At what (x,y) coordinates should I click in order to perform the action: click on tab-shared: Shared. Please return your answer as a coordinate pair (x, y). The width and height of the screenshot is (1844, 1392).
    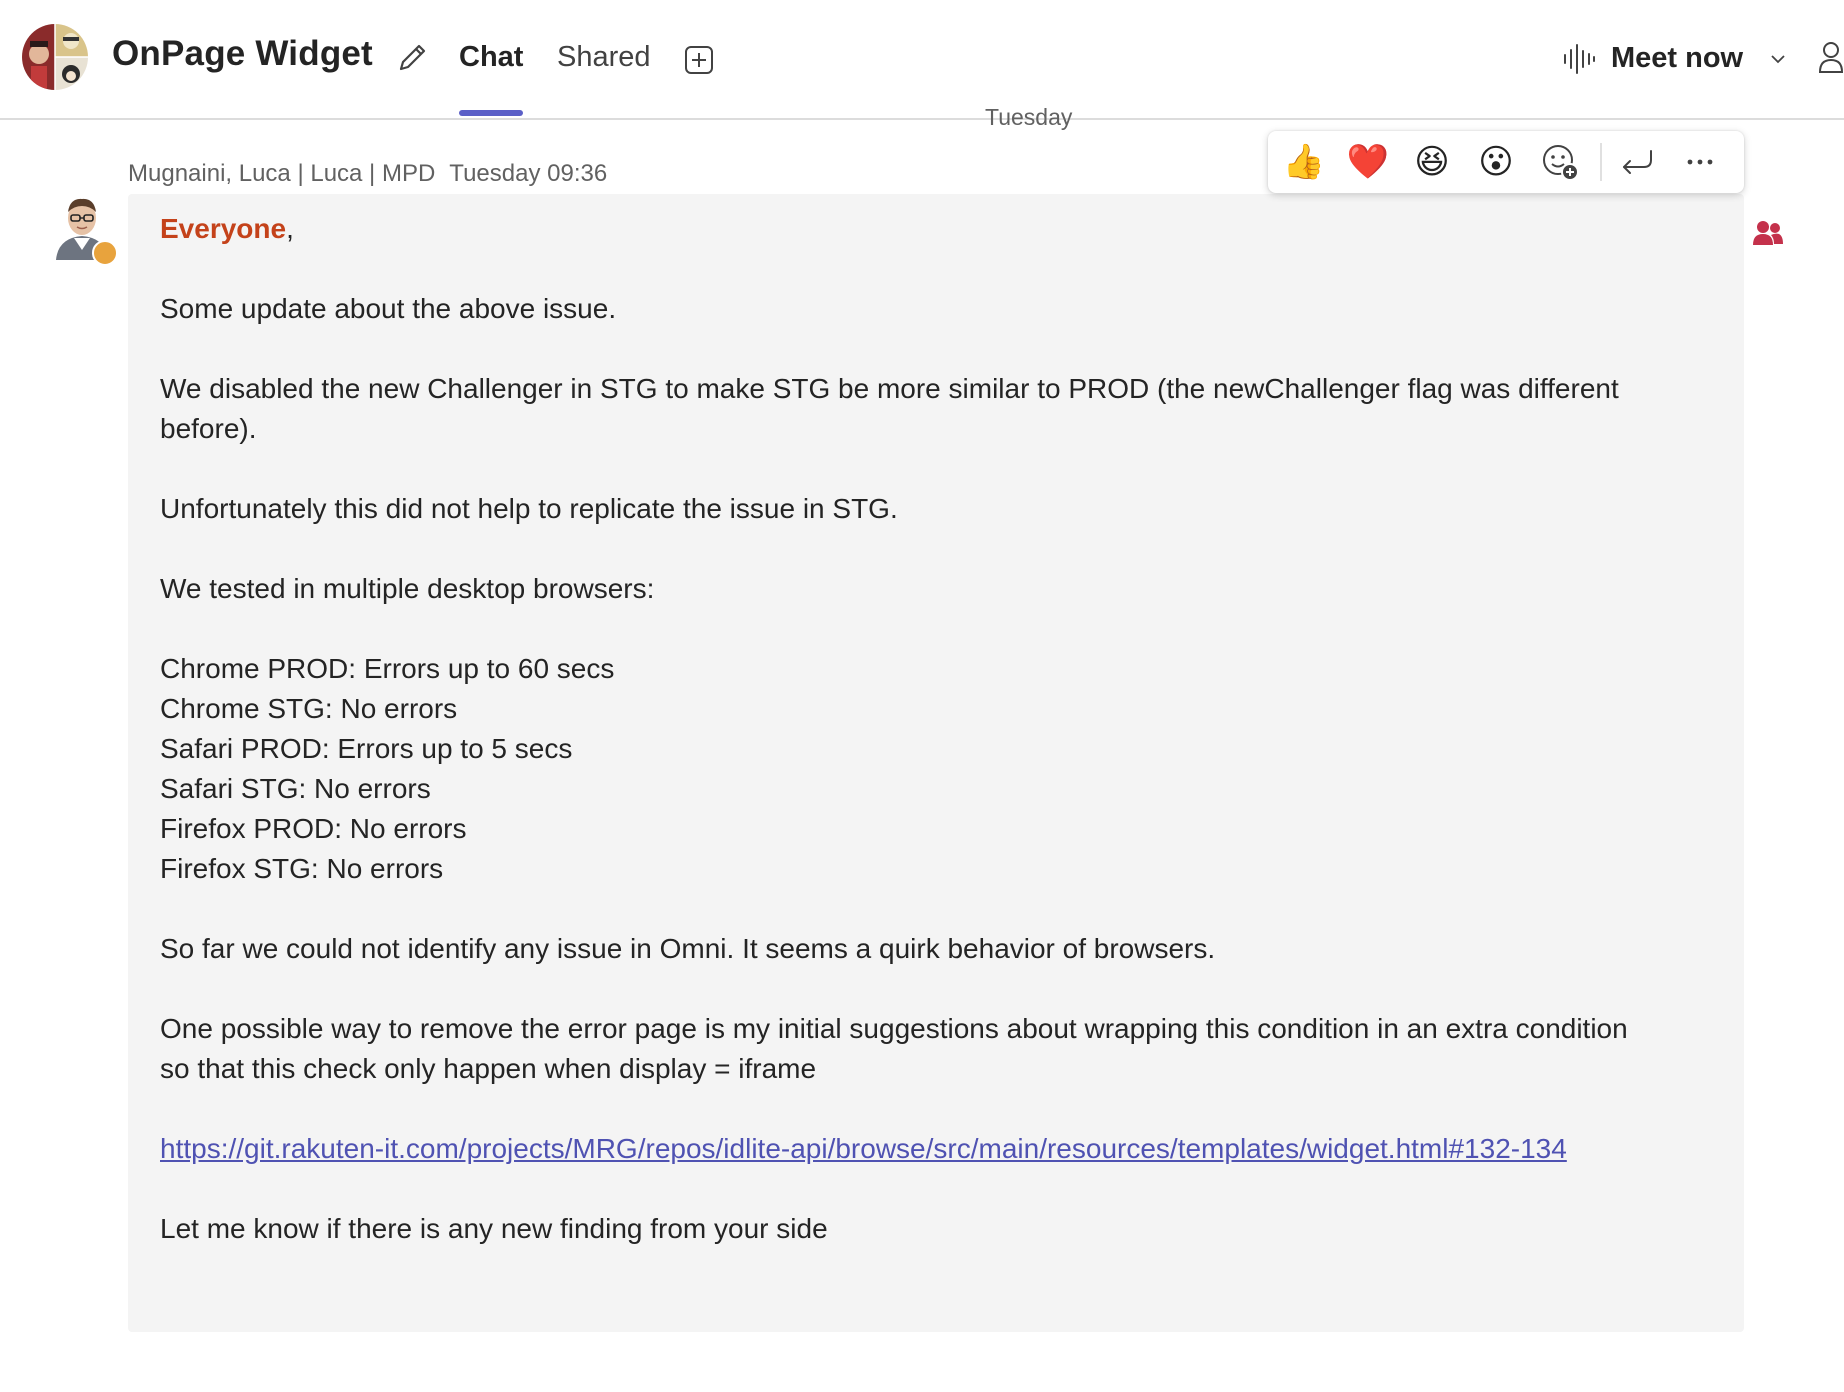
    Looking at the image, I should click on (604, 57).